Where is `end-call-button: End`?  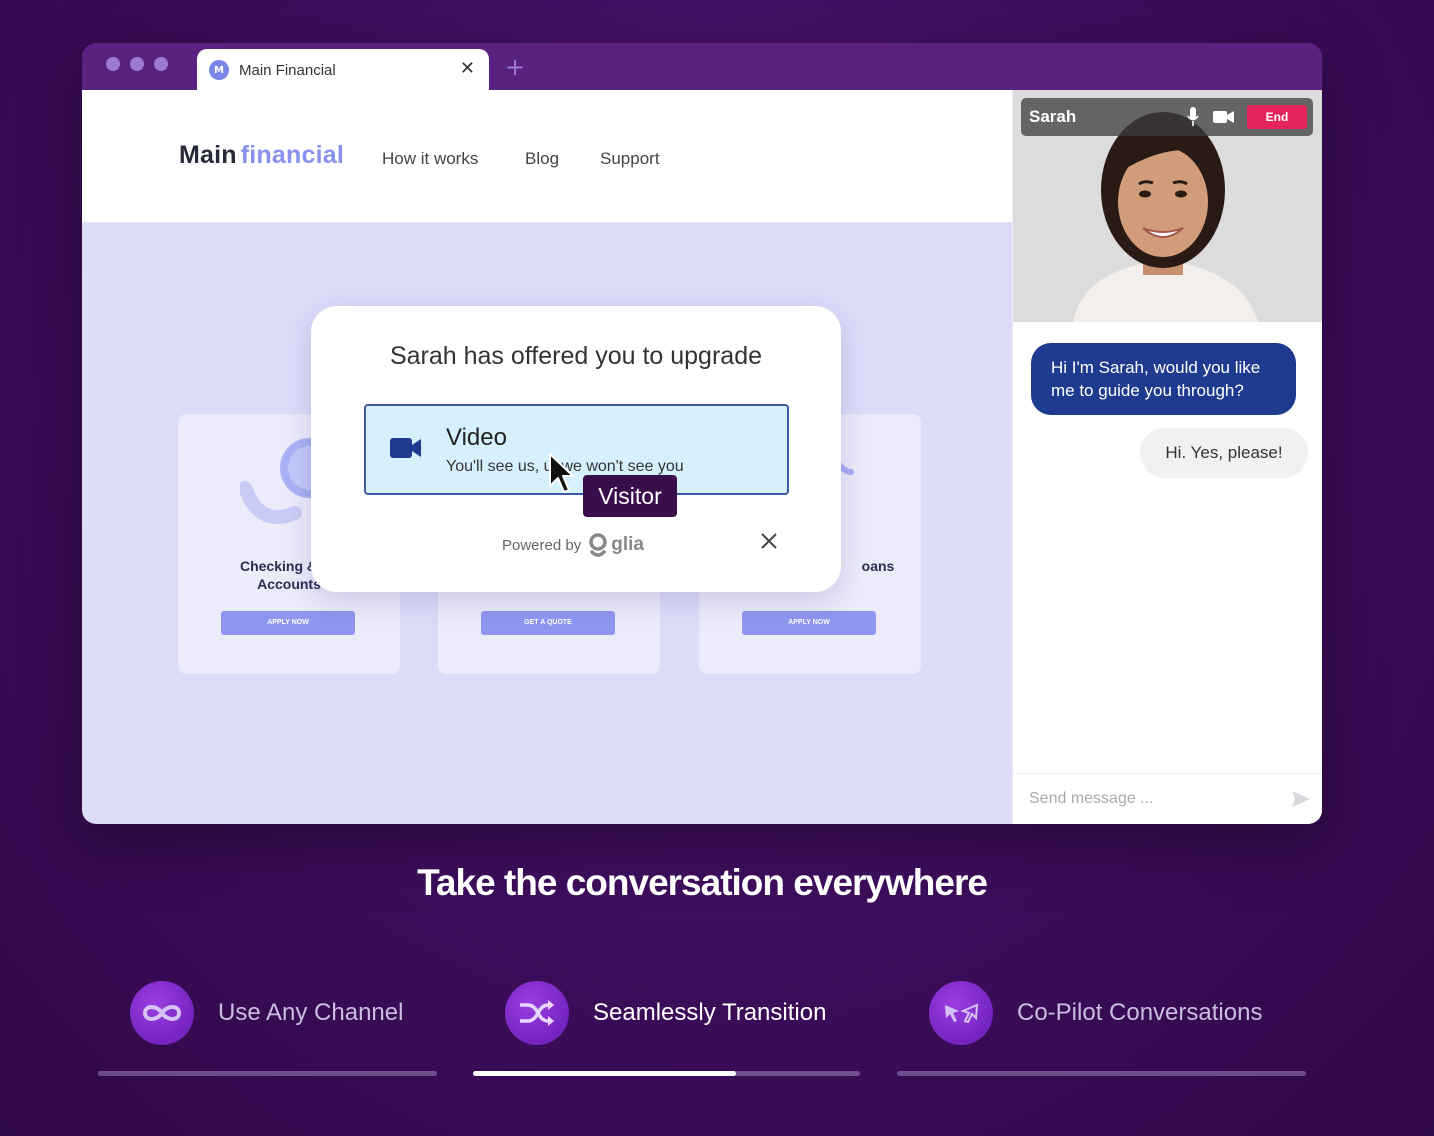 end-call-button: End is located at coordinates (1277, 117).